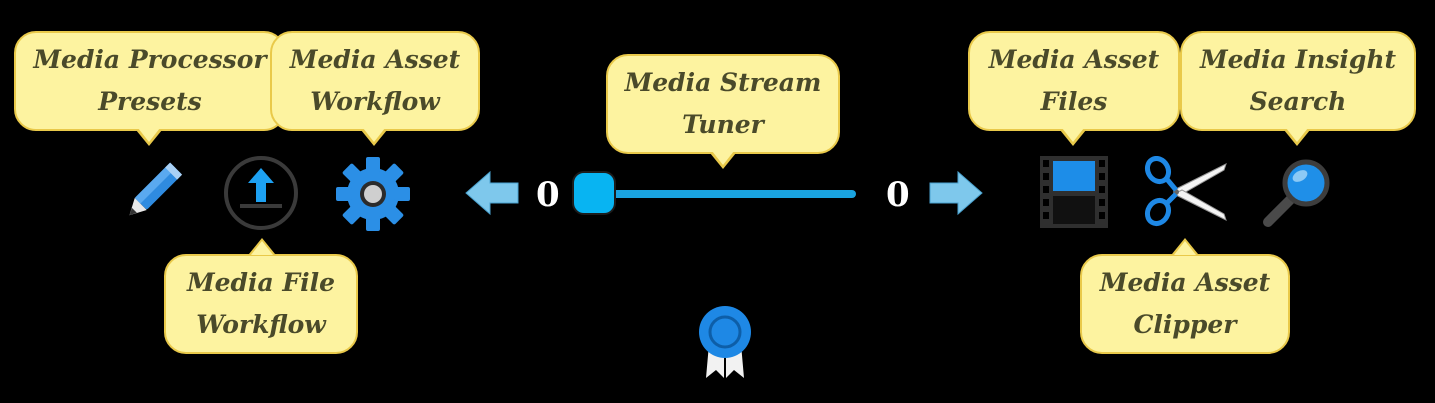 The width and height of the screenshot is (1435, 403). What do you see at coordinates (151, 193) in the screenshot?
I see `pencil-icon` at bounding box center [151, 193].